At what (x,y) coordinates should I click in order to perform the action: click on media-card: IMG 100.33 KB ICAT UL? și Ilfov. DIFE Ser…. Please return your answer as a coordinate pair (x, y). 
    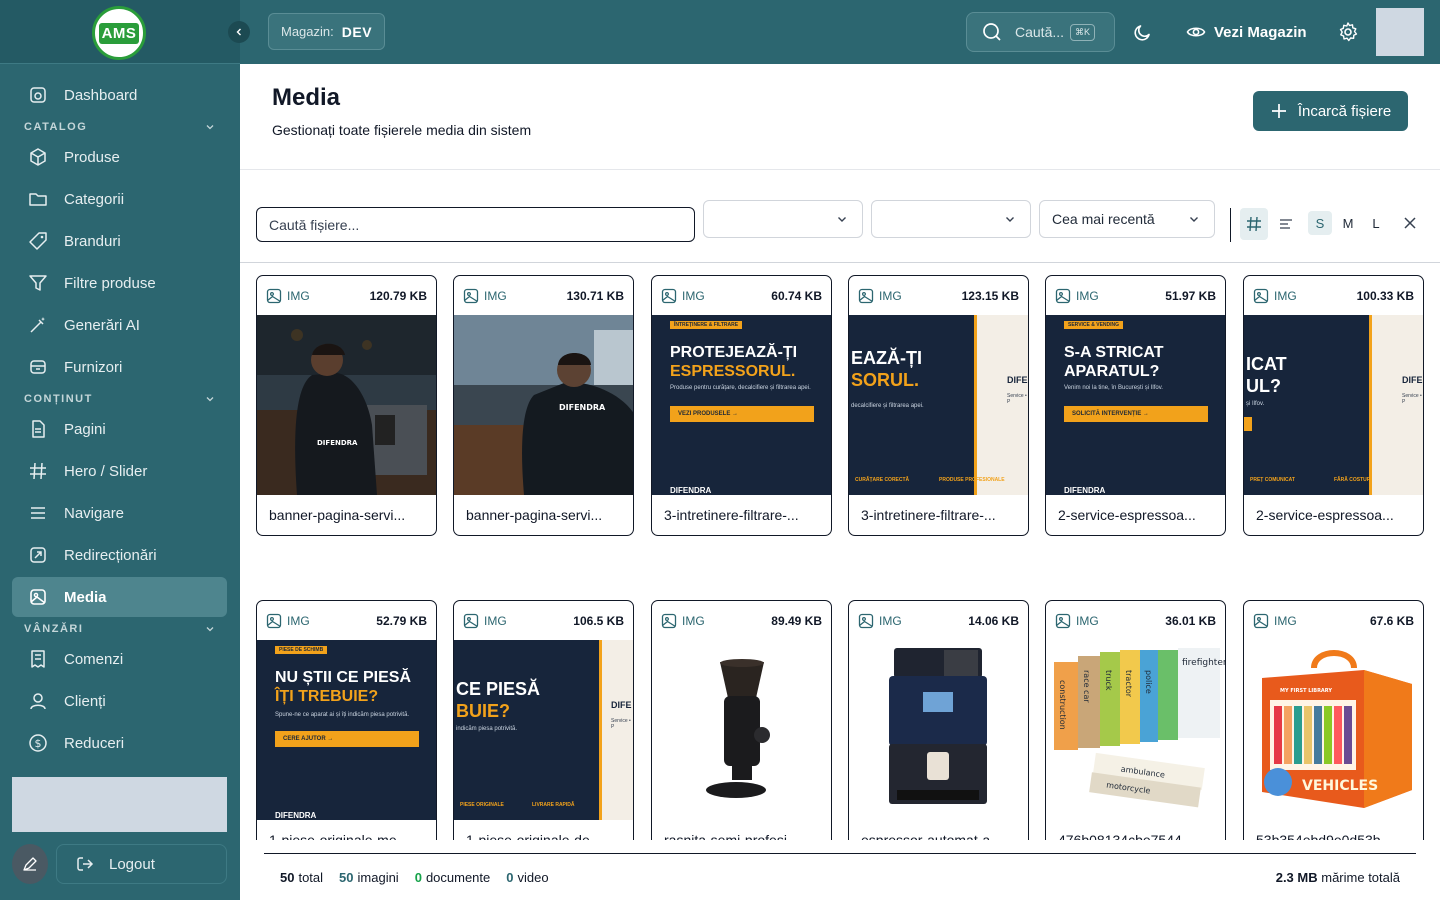
    Looking at the image, I should click on (1333, 405).